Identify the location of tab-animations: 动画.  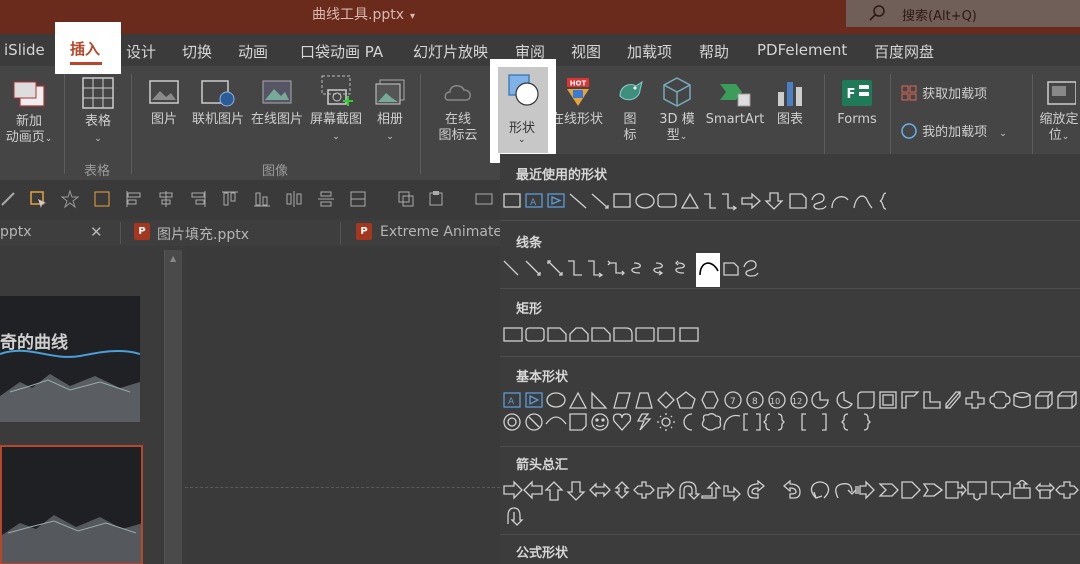
(253, 51).